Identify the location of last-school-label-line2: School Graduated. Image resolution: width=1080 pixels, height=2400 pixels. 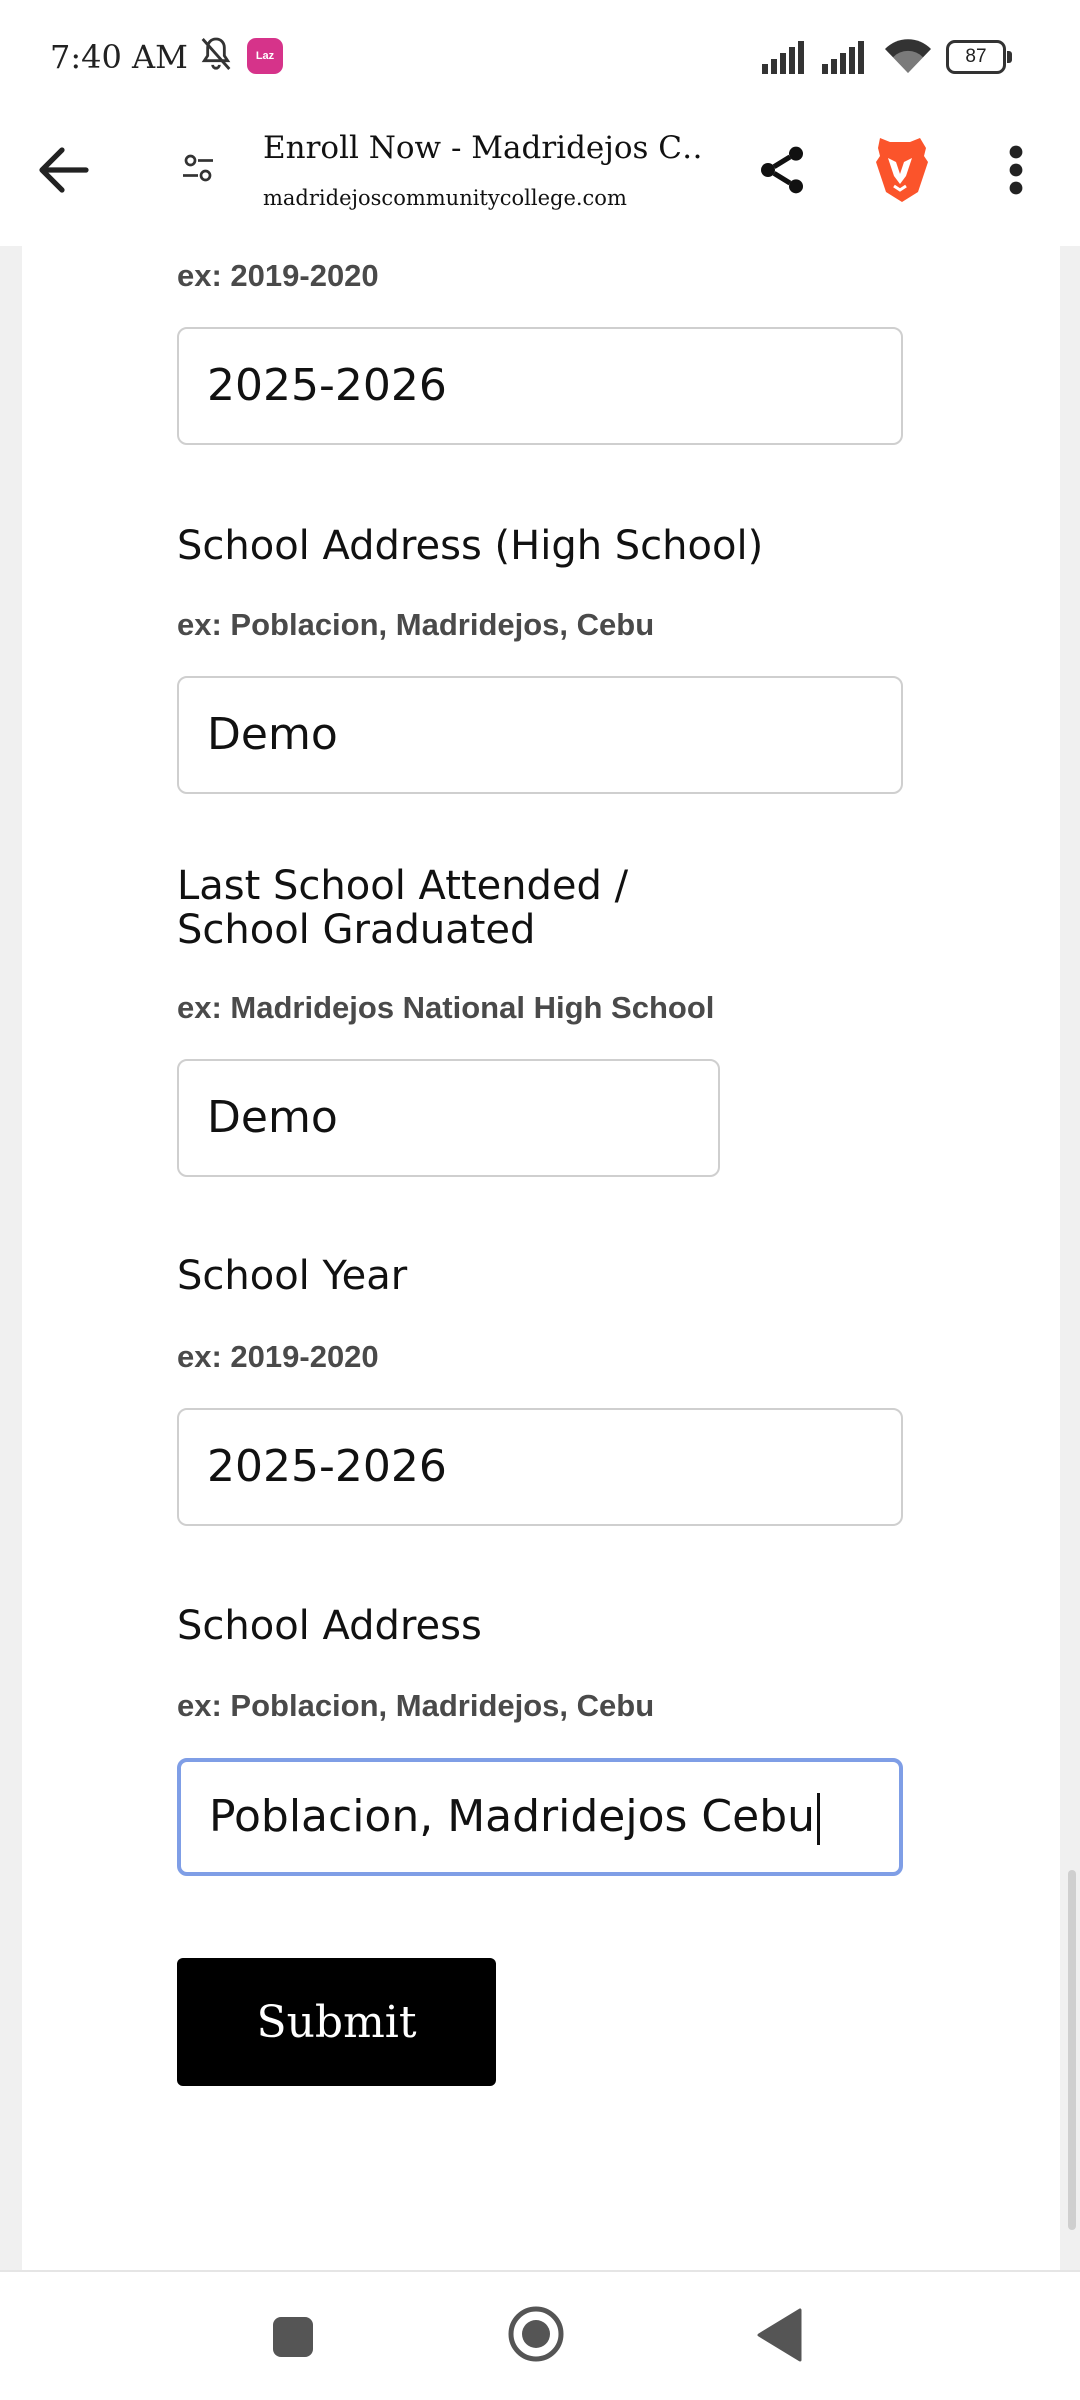
(356, 930).